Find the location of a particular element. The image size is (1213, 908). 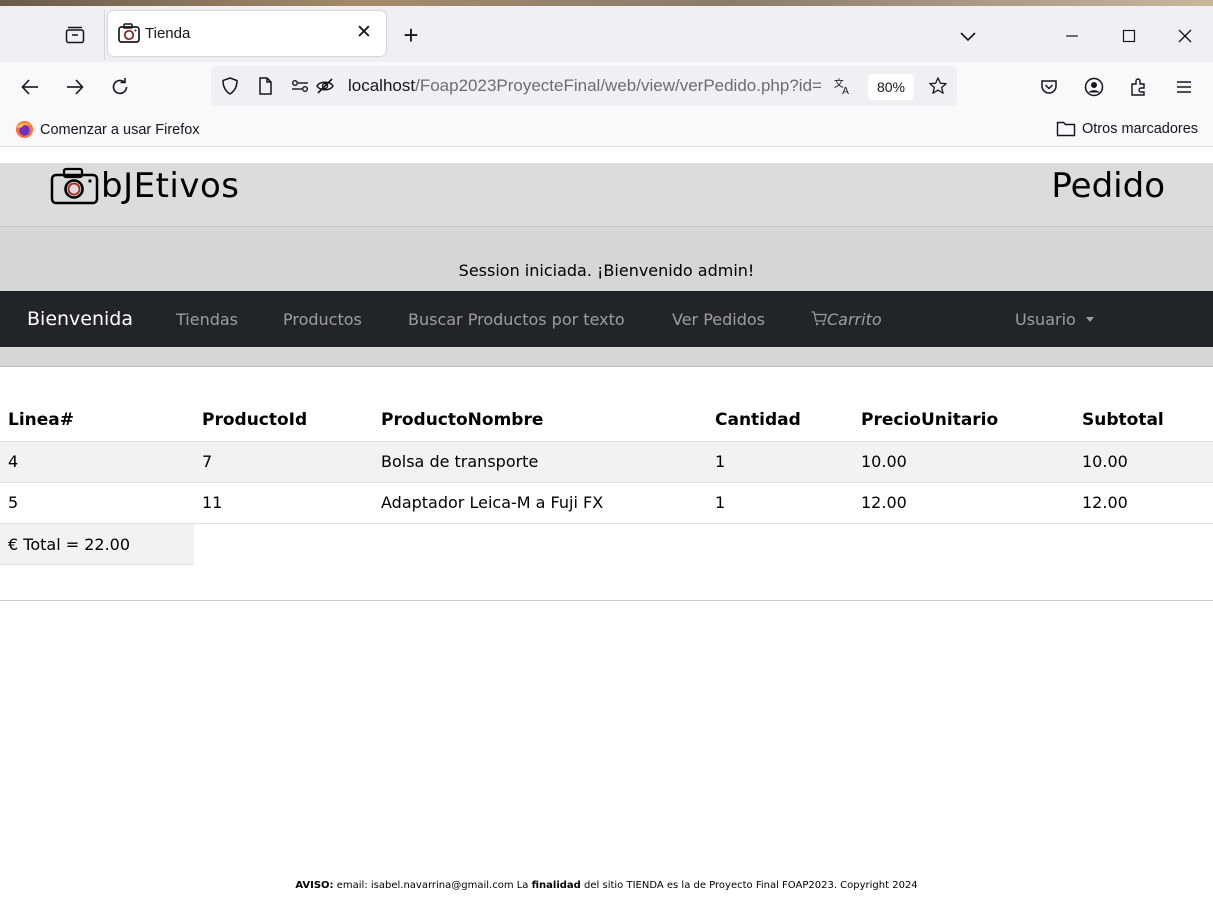

session-bar: Session iniciada. ¡Bienvenido admin! is located at coordinates (606, 259).